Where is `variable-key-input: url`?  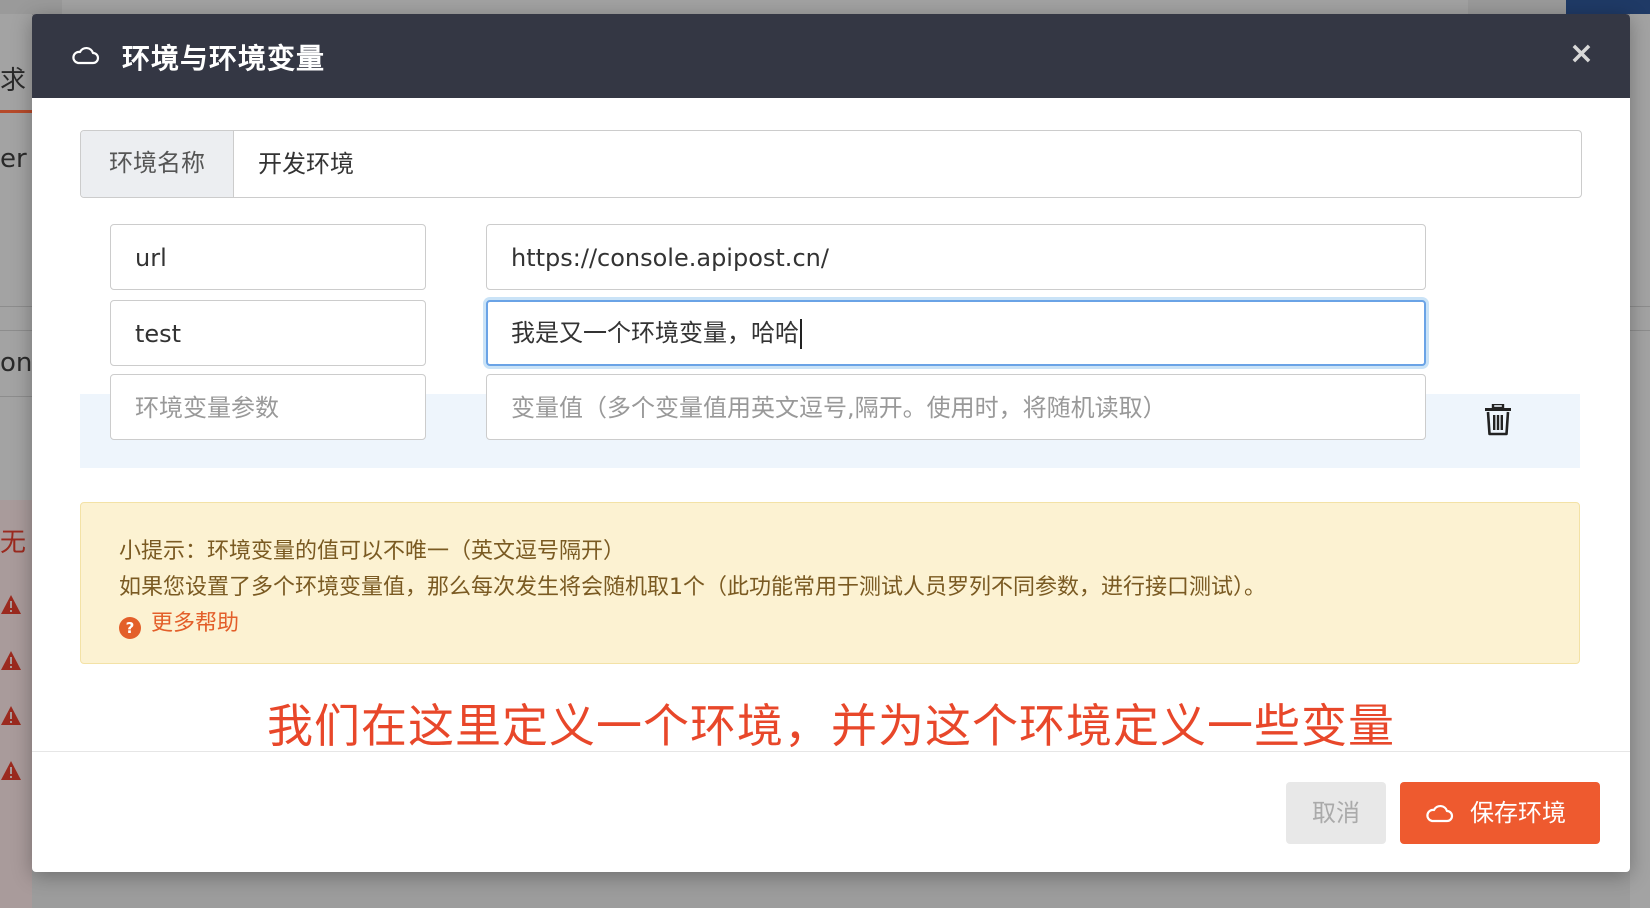
variable-key-input: url is located at coordinates (268, 257).